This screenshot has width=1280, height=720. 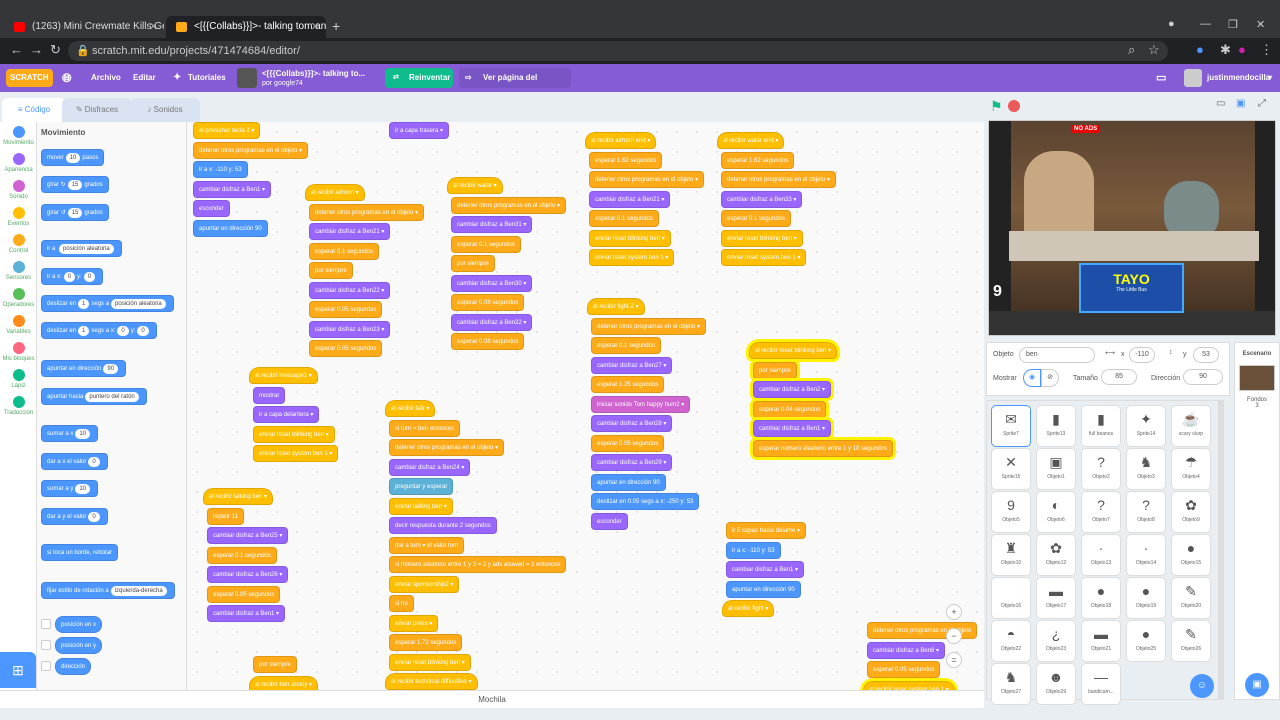 What do you see at coordinates (74, 516) in the screenshot?
I see `block-dar-y: dar a y el valor 0` at bounding box center [74, 516].